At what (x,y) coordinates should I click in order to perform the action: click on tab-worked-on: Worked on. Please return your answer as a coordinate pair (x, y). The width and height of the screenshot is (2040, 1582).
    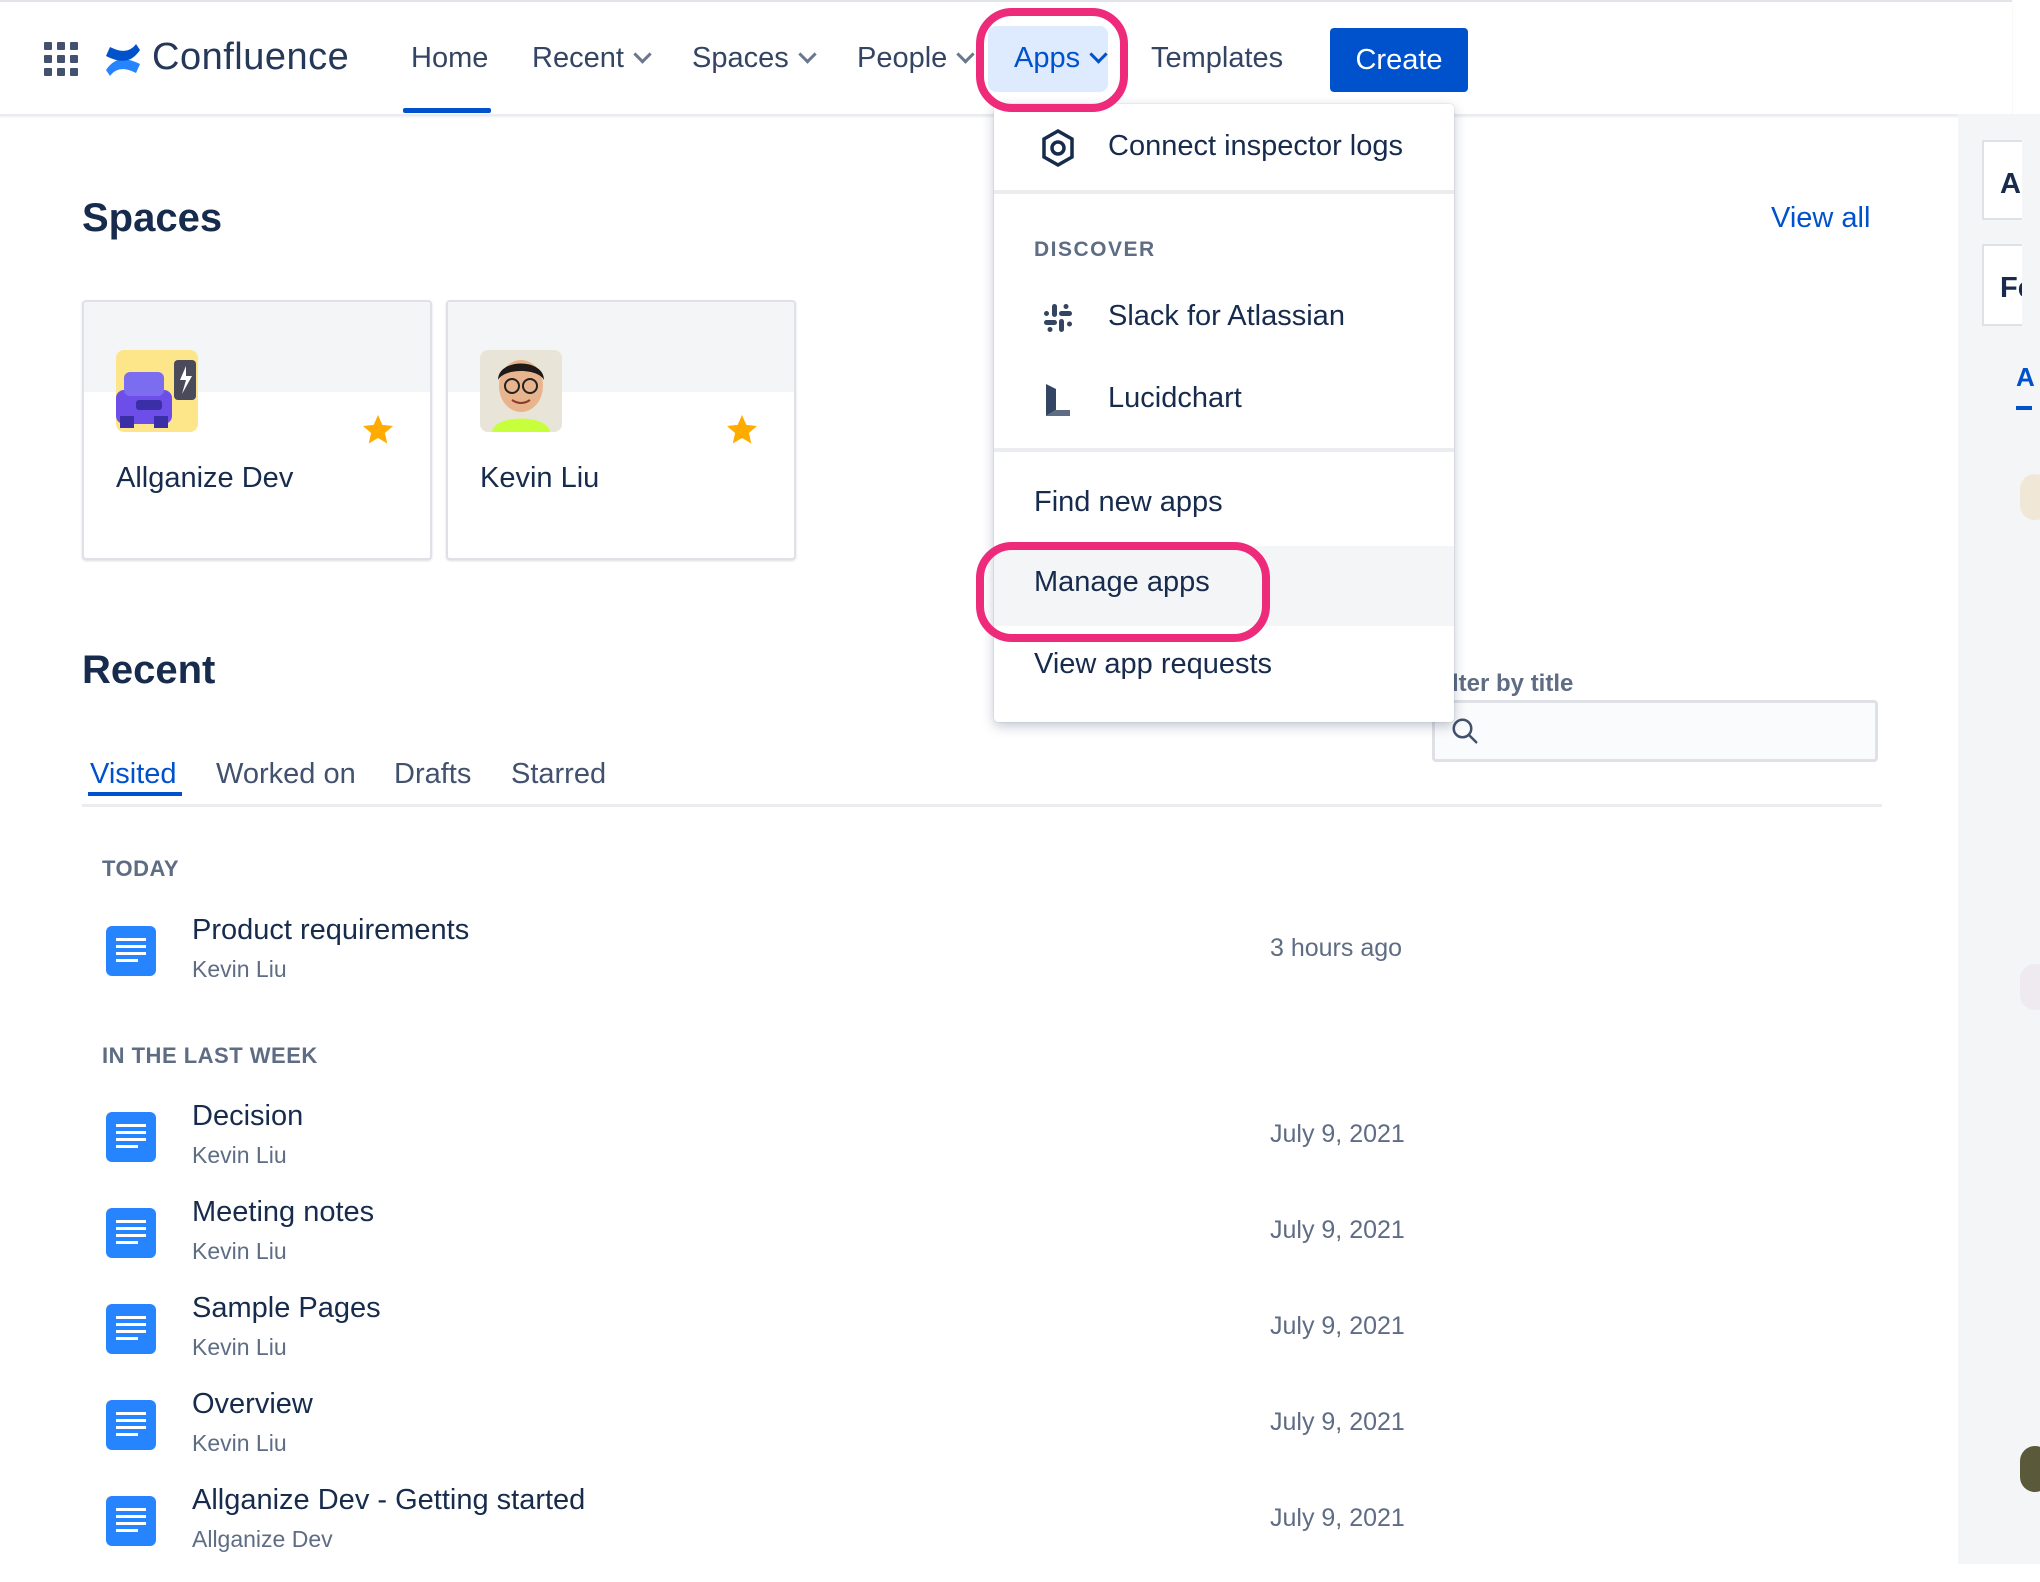
    Looking at the image, I should click on (286, 774).